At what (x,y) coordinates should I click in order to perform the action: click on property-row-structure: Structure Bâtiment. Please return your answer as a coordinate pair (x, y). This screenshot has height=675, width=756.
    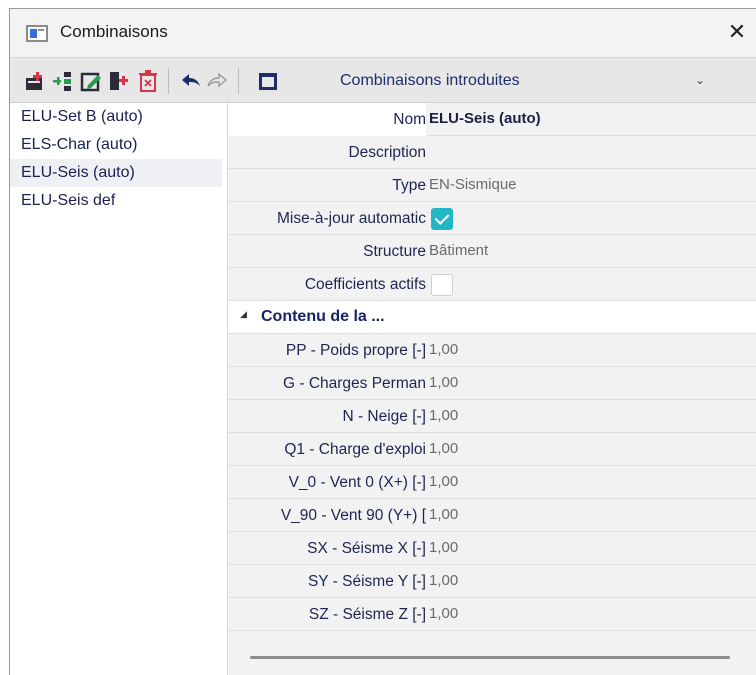
    Looking at the image, I should click on (492, 251).